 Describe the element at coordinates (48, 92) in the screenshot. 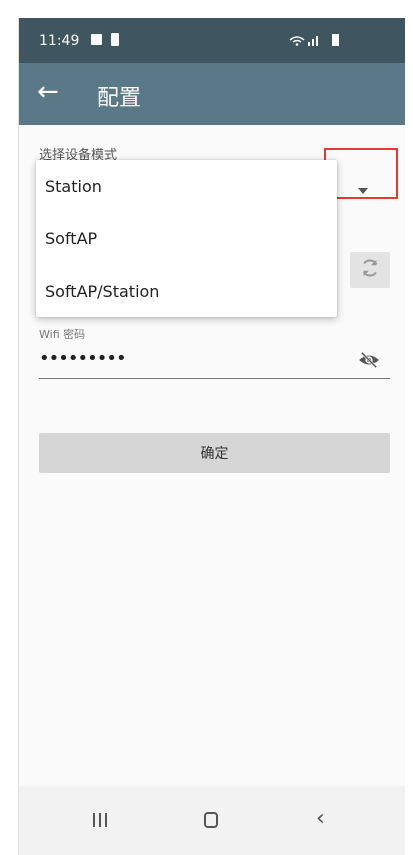

I see `arrow-left-icon: ←` at that location.